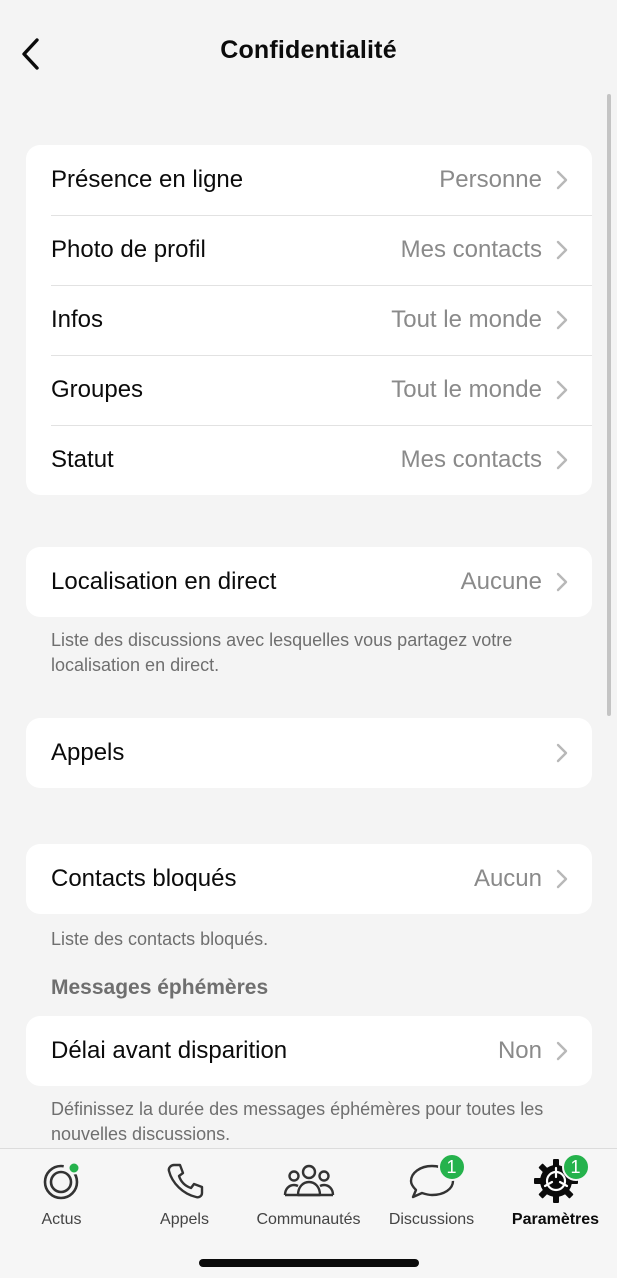 This screenshot has width=617, height=1278. I want to click on row-groups: Groupes Tout le monde, so click(309, 390).